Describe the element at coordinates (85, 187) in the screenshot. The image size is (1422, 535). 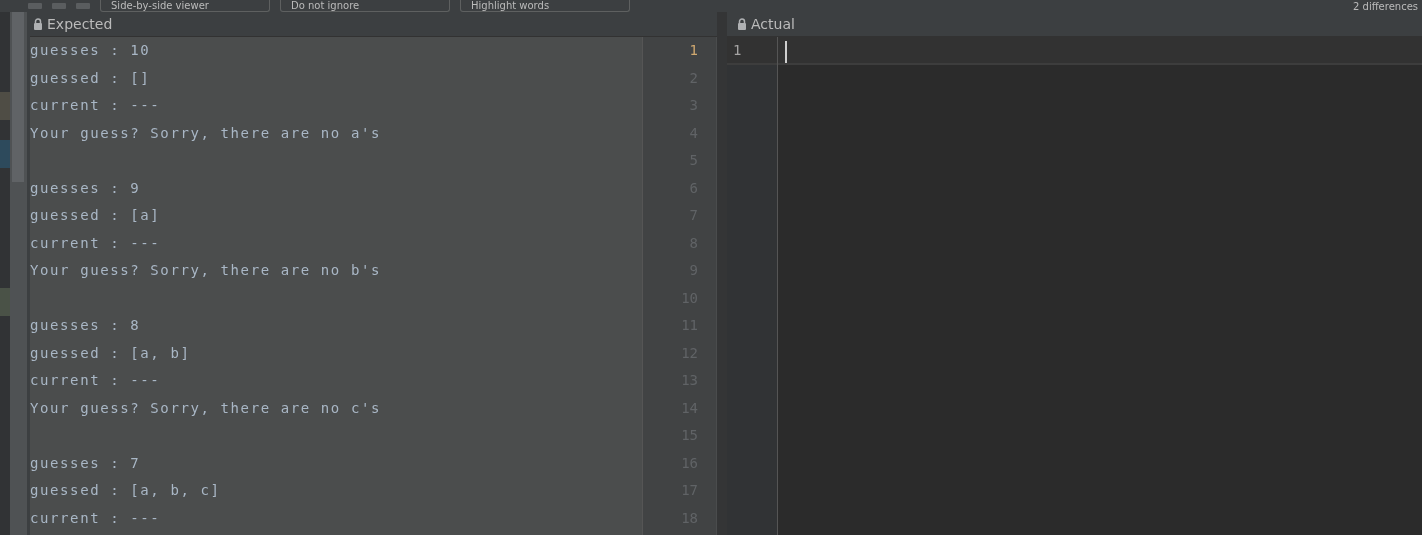
I see `code-line: guesses : 9` at that location.